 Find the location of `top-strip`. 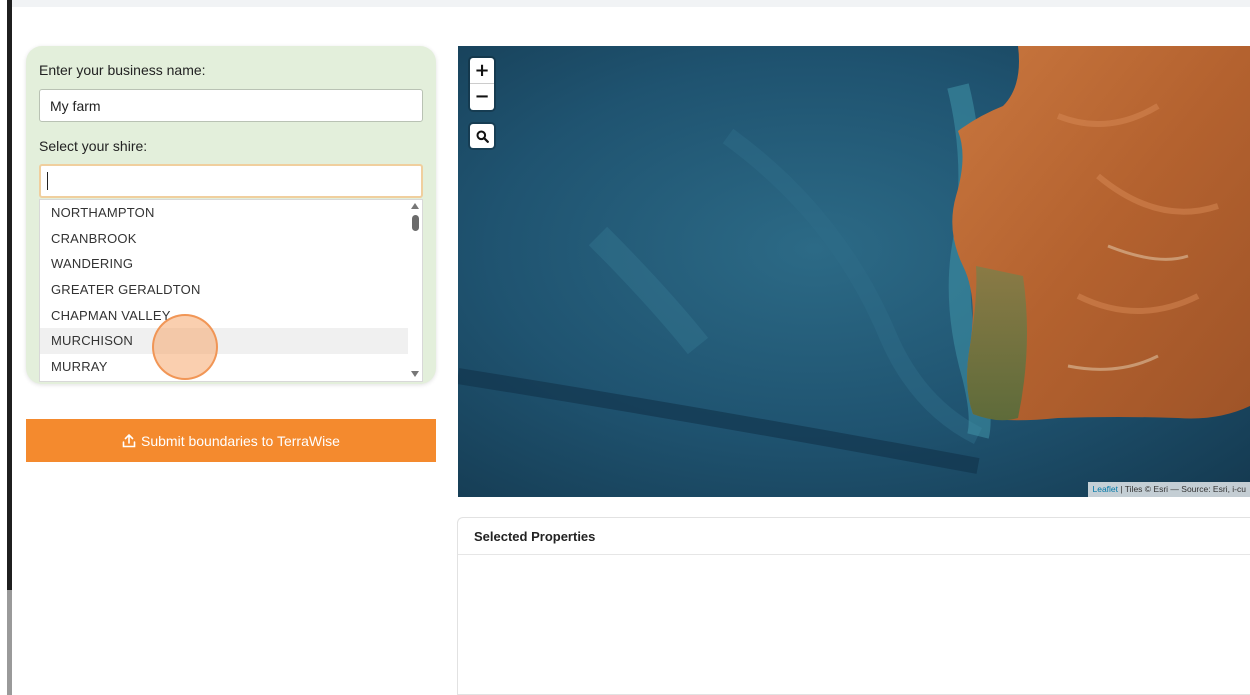

top-strip is located at coordinates (625, 3).